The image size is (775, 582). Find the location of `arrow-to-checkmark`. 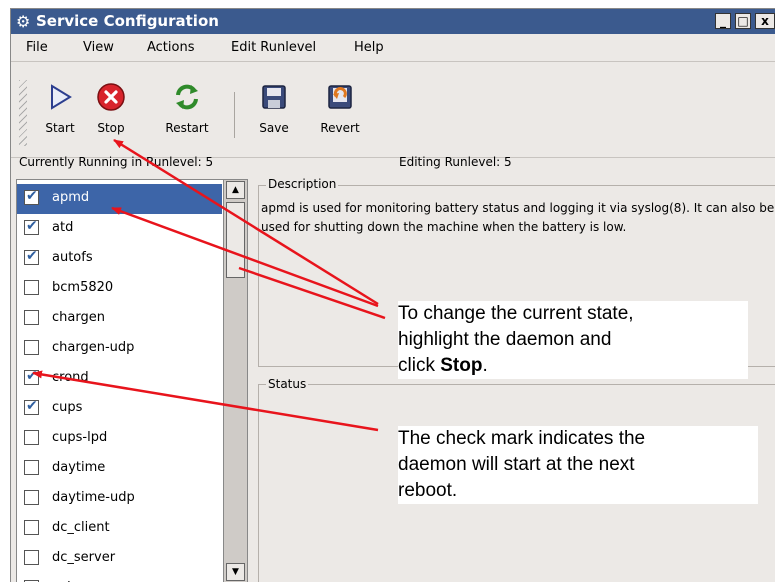

arrow-to-checkmark is located at coordinates (205, 401).